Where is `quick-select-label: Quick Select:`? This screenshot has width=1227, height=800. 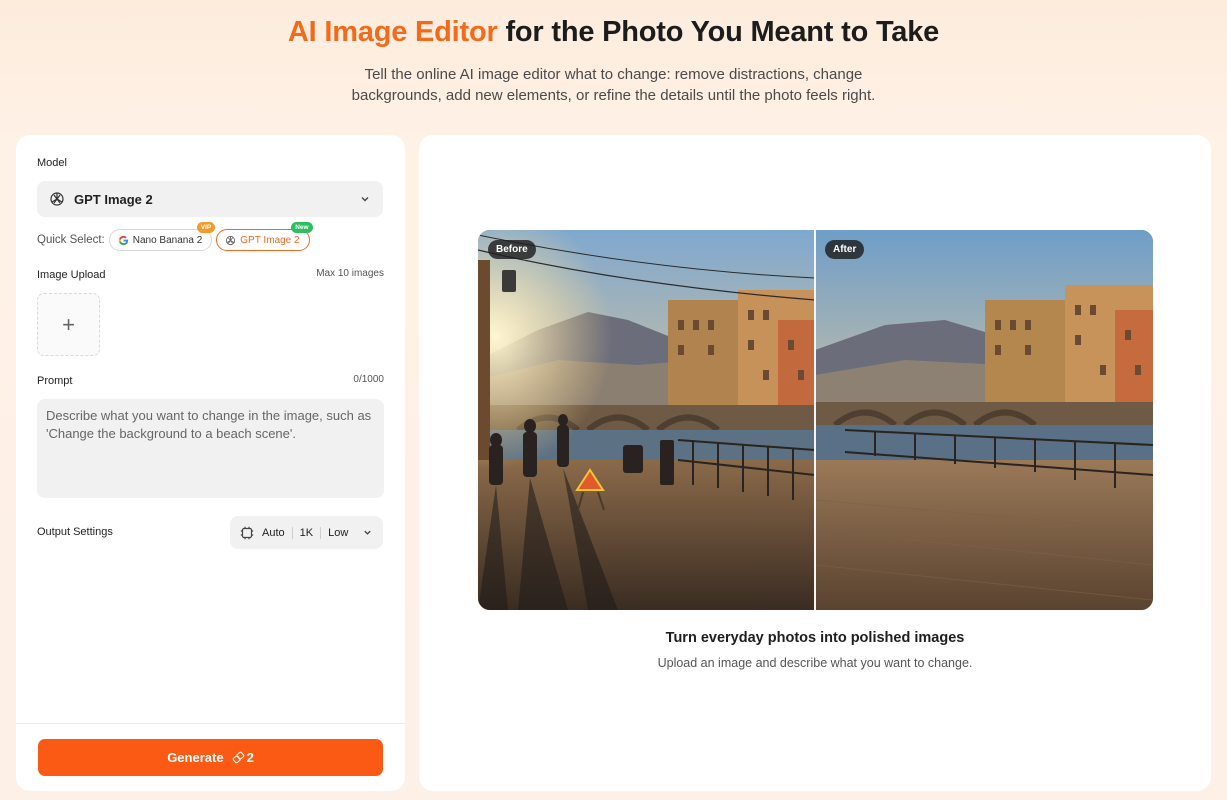
quick-select-label: Quick Select: is located at coordinates (71, 240).